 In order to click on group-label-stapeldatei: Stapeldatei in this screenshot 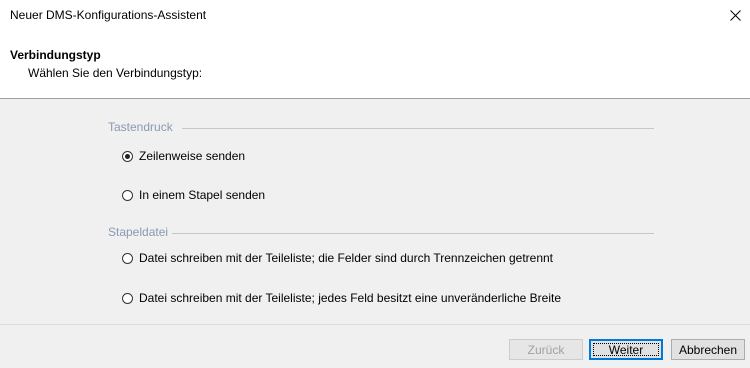, I will do `click(138, 232)`.